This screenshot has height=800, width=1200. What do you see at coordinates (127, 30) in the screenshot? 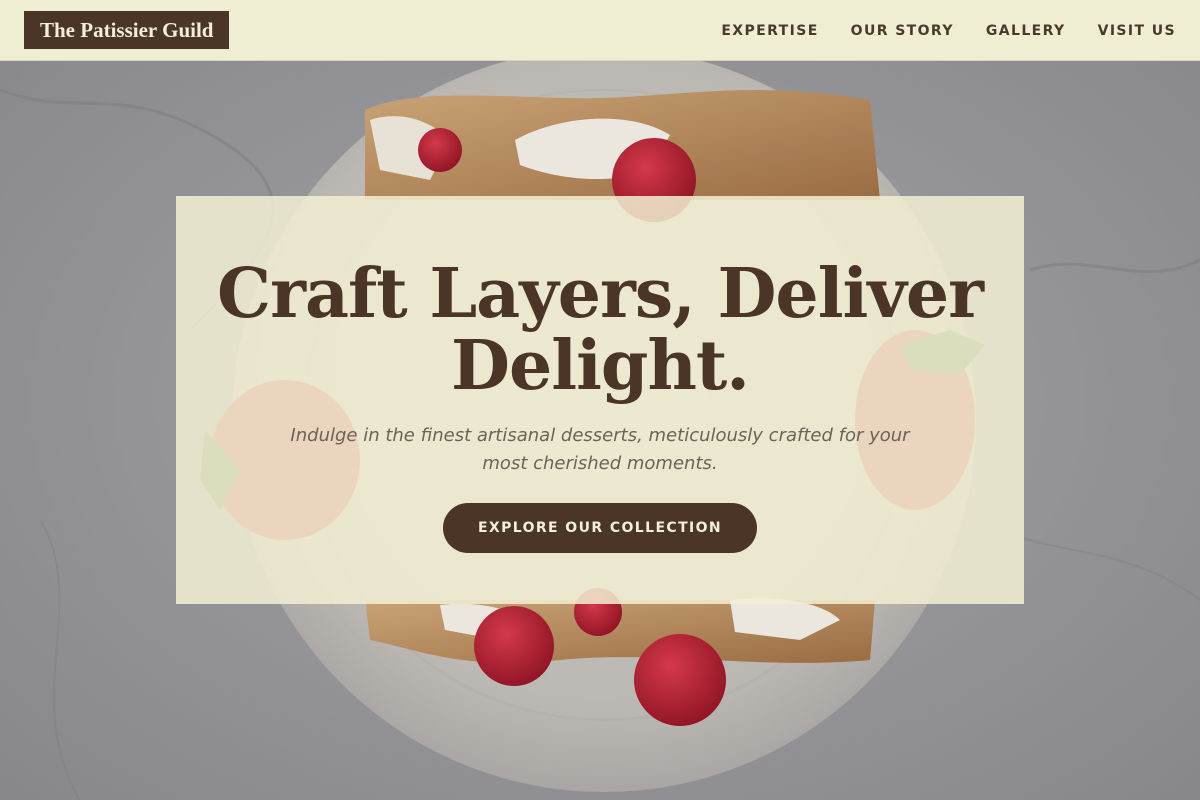
I see `site-logo: The Patissier Guild` at bounding box center [127, 30].